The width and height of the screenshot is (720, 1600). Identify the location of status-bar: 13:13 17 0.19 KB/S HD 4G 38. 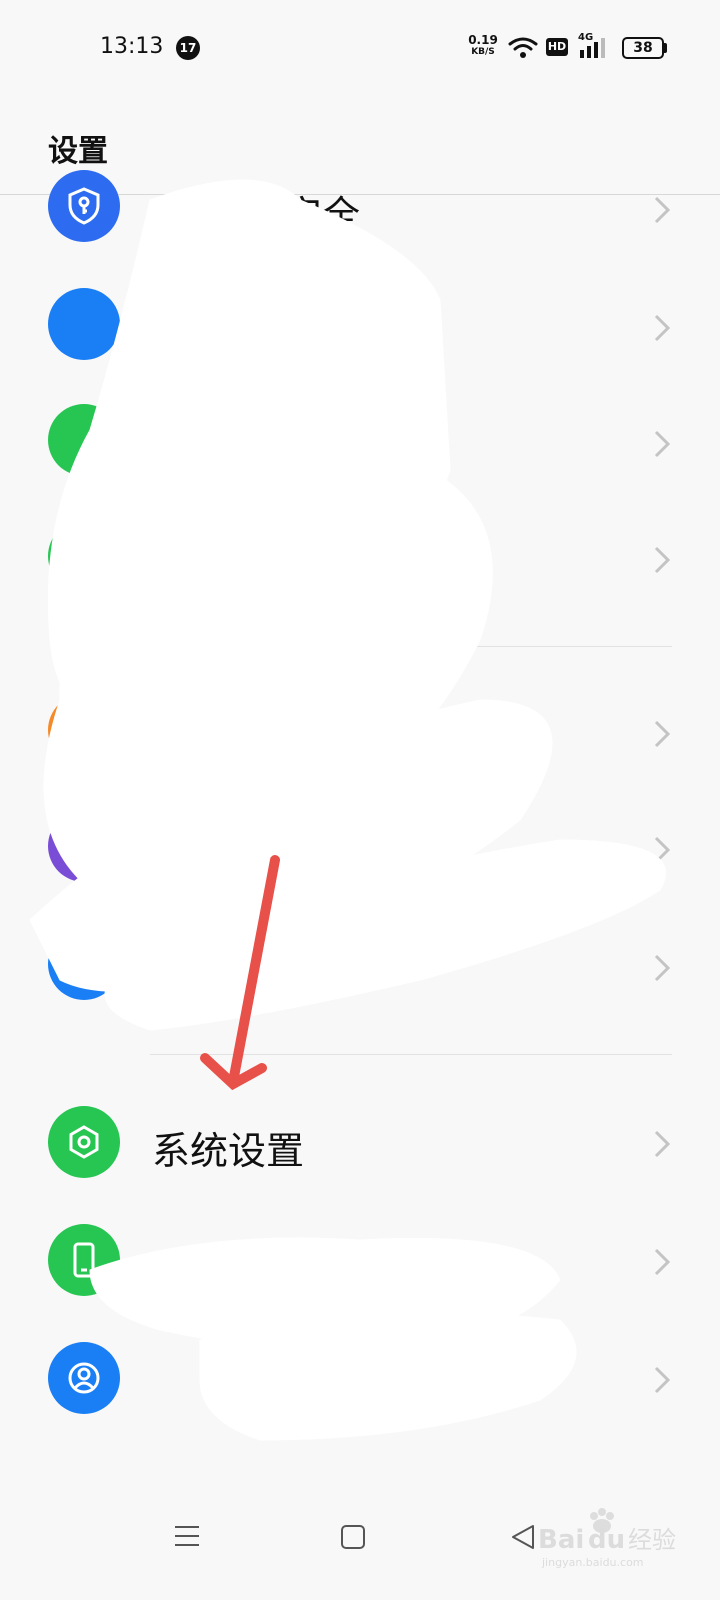
(360, 48).